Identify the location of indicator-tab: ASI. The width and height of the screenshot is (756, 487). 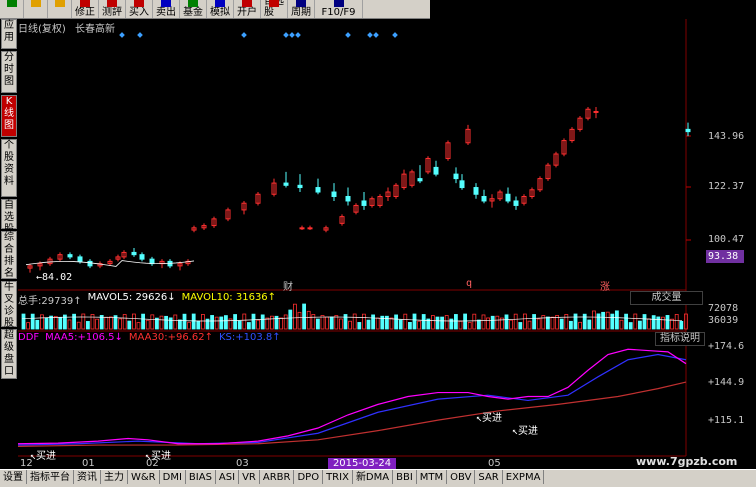
(227, 477).